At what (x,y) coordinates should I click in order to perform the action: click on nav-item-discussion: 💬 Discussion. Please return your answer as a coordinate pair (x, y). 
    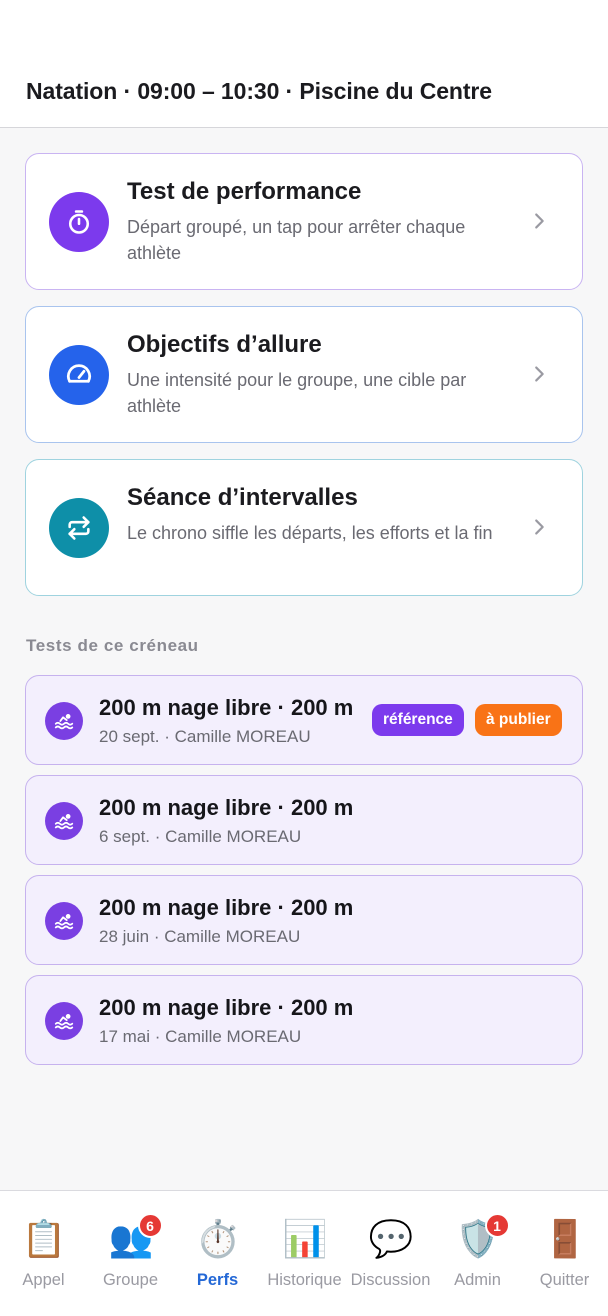
    Looking at the image, I should click on (390, 1253).